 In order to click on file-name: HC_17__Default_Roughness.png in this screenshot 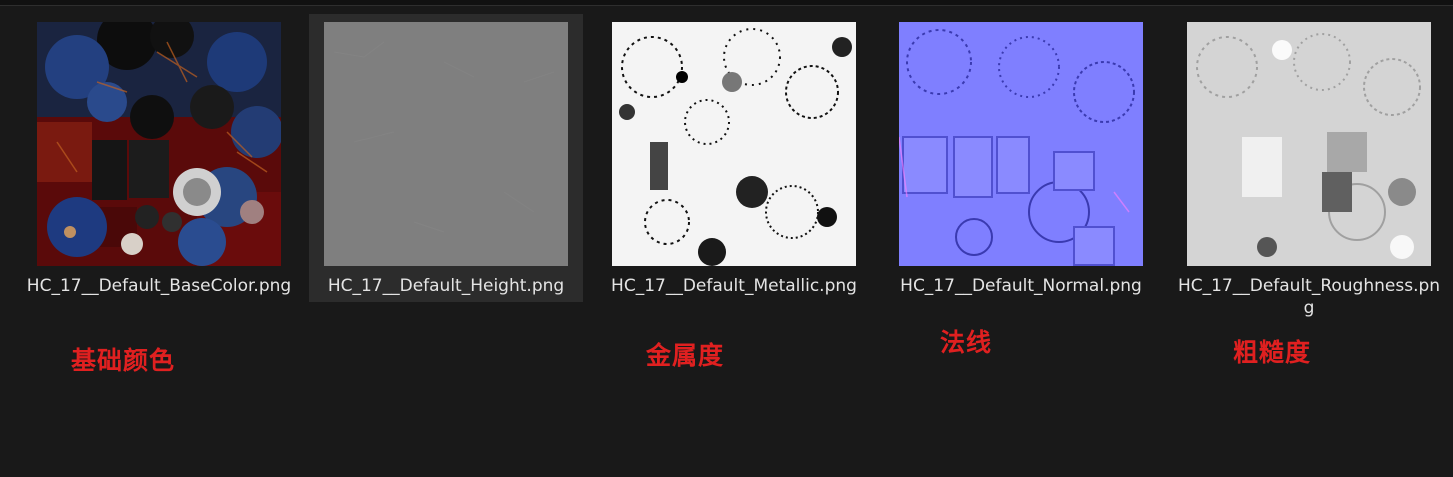, I will do `click(1309, 297)`.